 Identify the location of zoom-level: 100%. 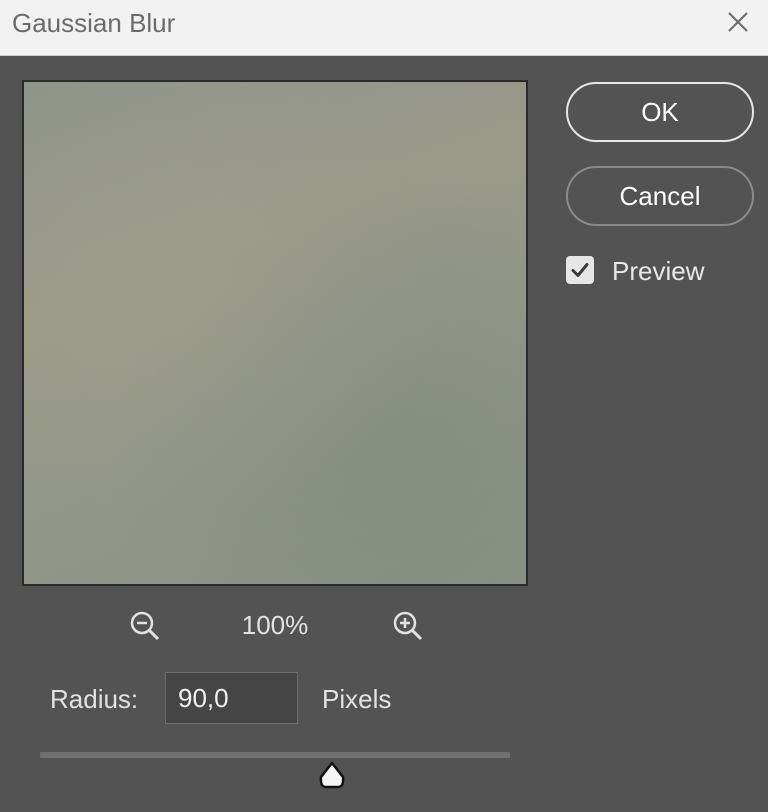
(275, 625).